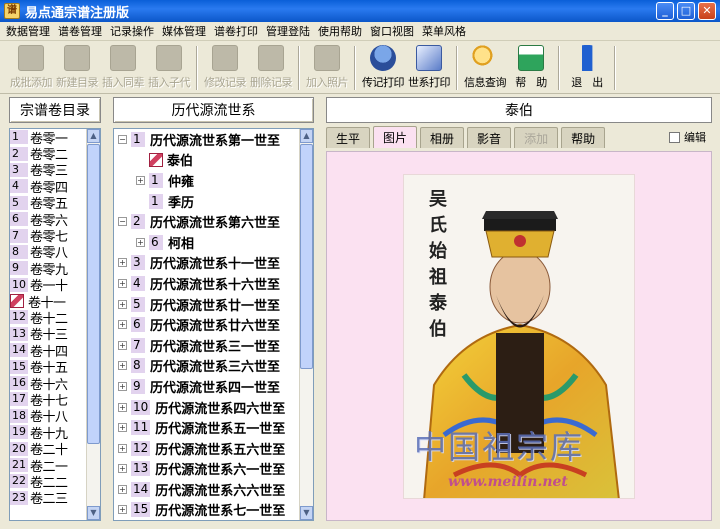 The height and width of the screenshot is (529, 720). What do you see at coordinates (213, 407) in the screenshot?
I see `tree-node: +10 历代源流世系四六世至` at bounding box center [213, 407].